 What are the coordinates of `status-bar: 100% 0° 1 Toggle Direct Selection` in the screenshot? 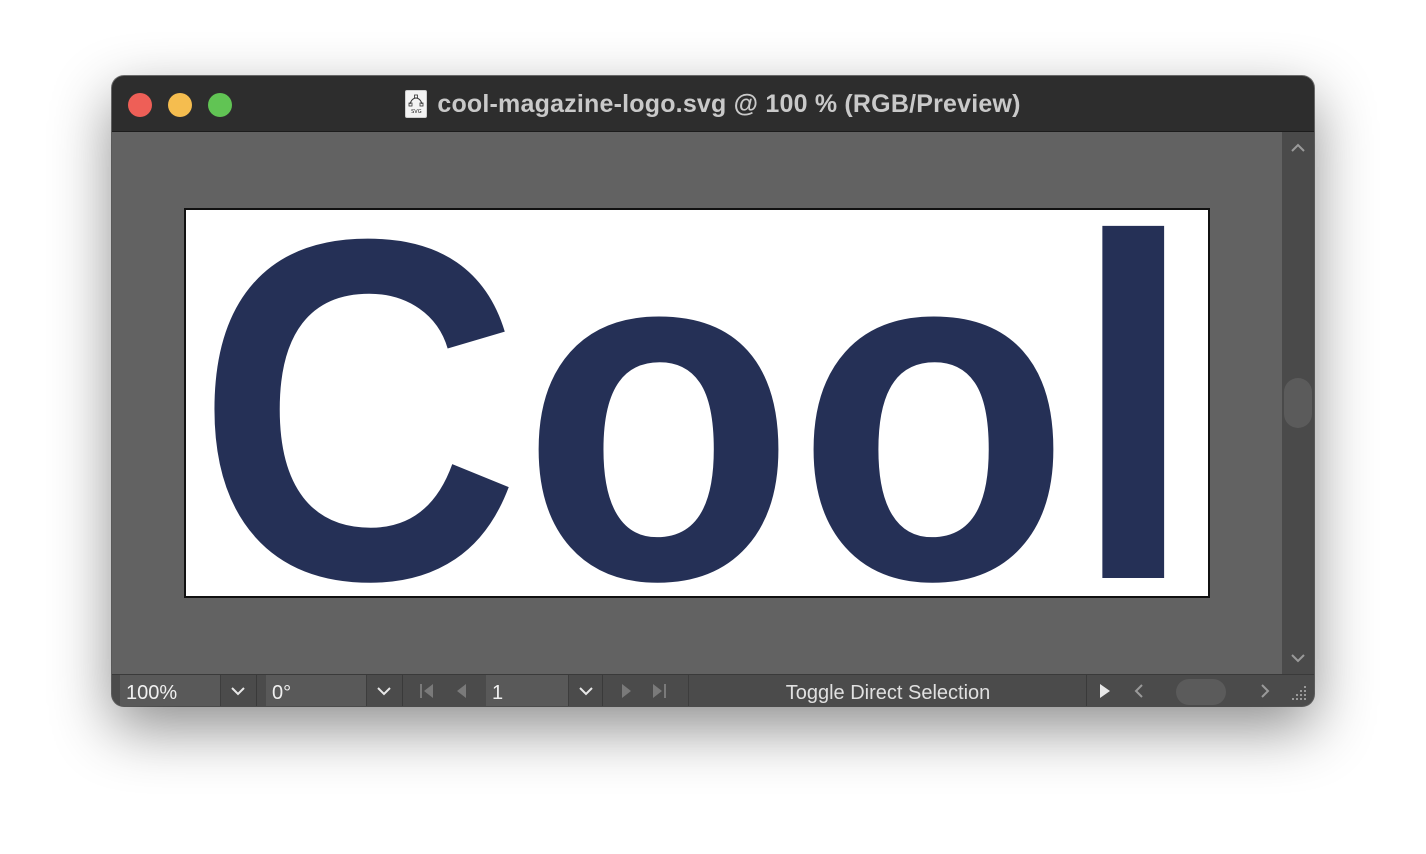 It's located at (713, 690).